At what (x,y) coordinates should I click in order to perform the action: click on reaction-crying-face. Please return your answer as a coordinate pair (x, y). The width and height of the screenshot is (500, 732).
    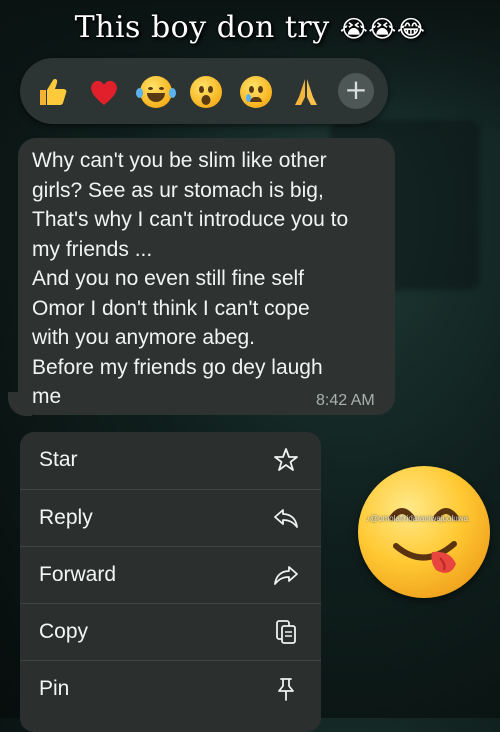
    Looking at the image, I should click on (256, 92).